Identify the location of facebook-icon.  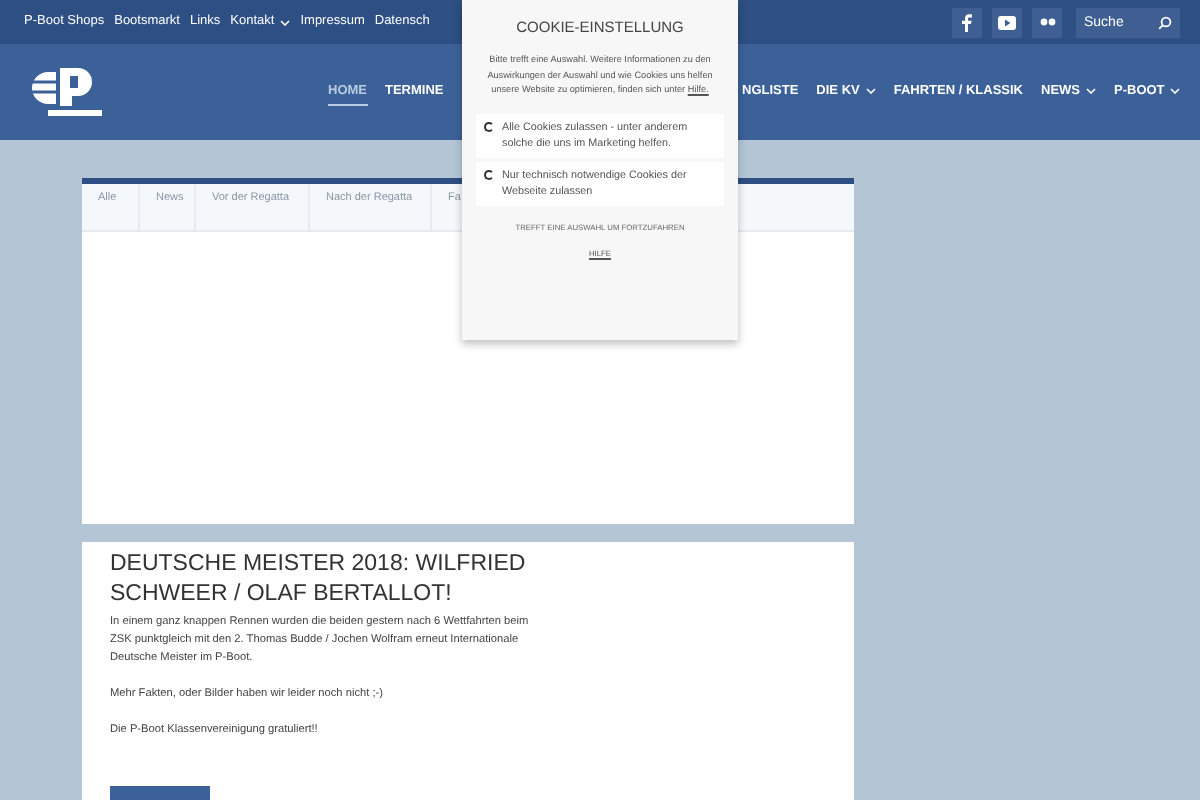
(967, 22).